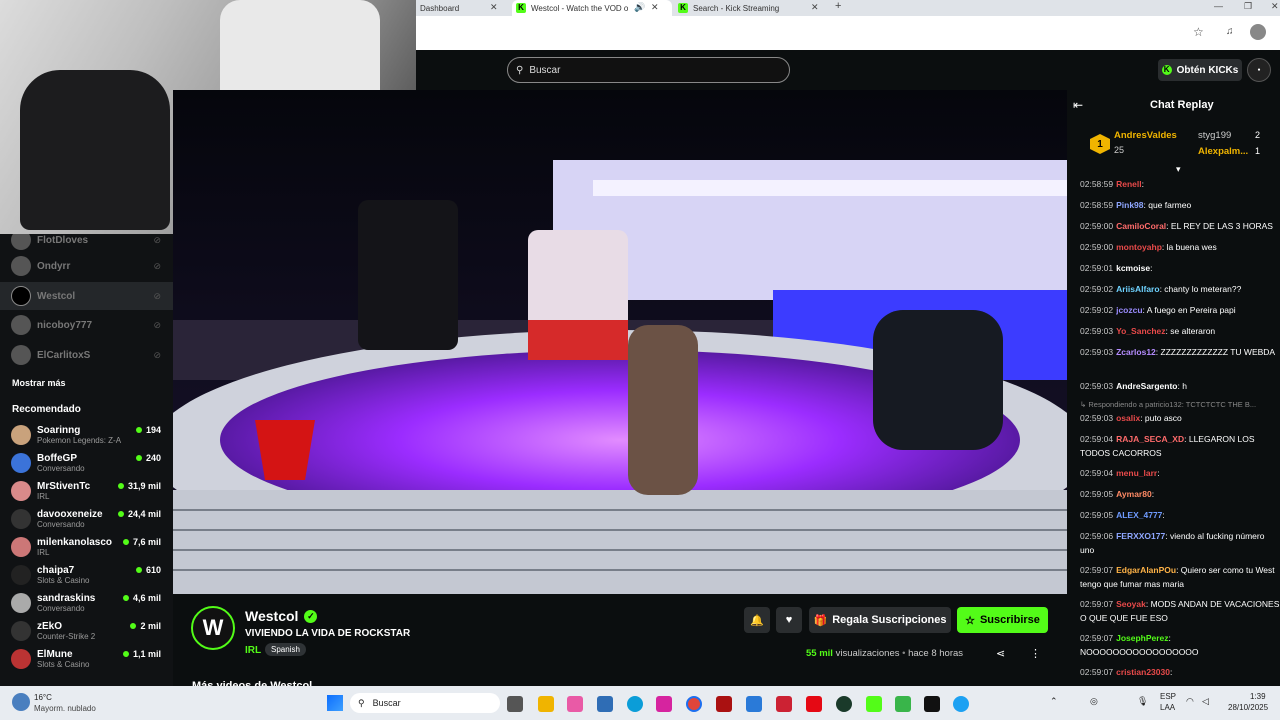  Describe the element at coordinates (1150, 439) in the screenshot. I see `chat-username: RAJA_SECA_XD` at that location.